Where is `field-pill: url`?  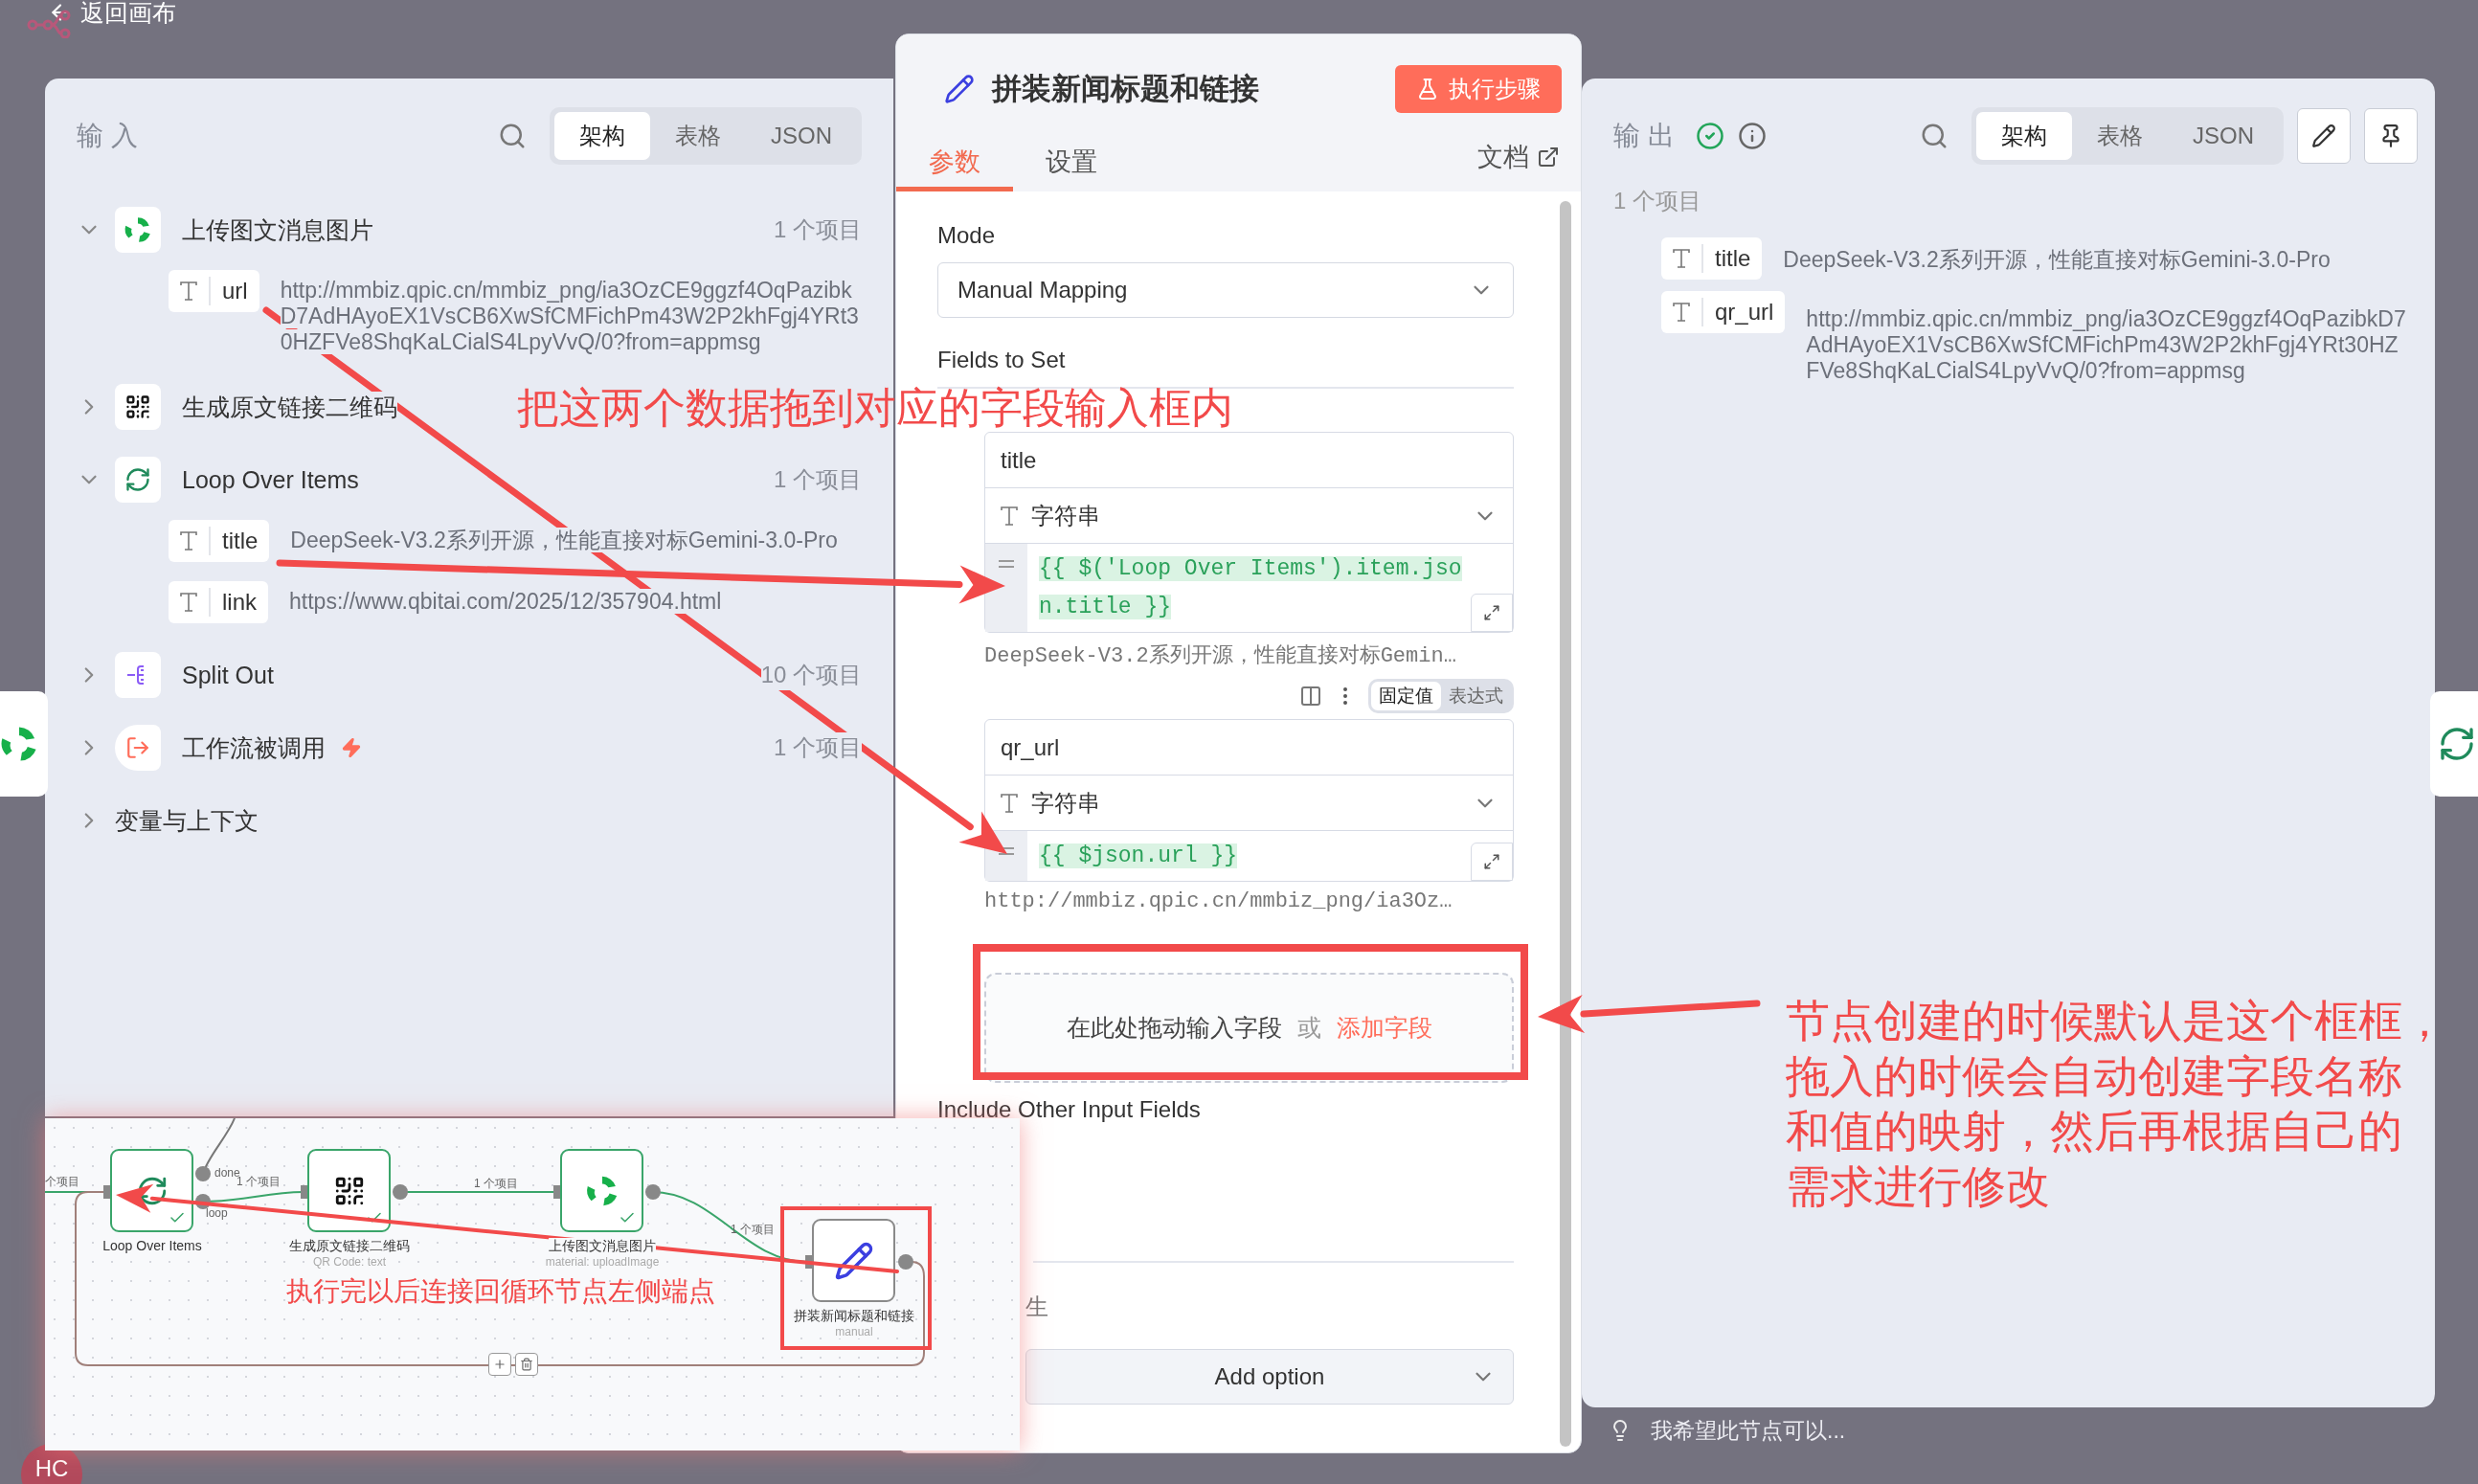 field-pill: url is located at coordinates (214, 291).